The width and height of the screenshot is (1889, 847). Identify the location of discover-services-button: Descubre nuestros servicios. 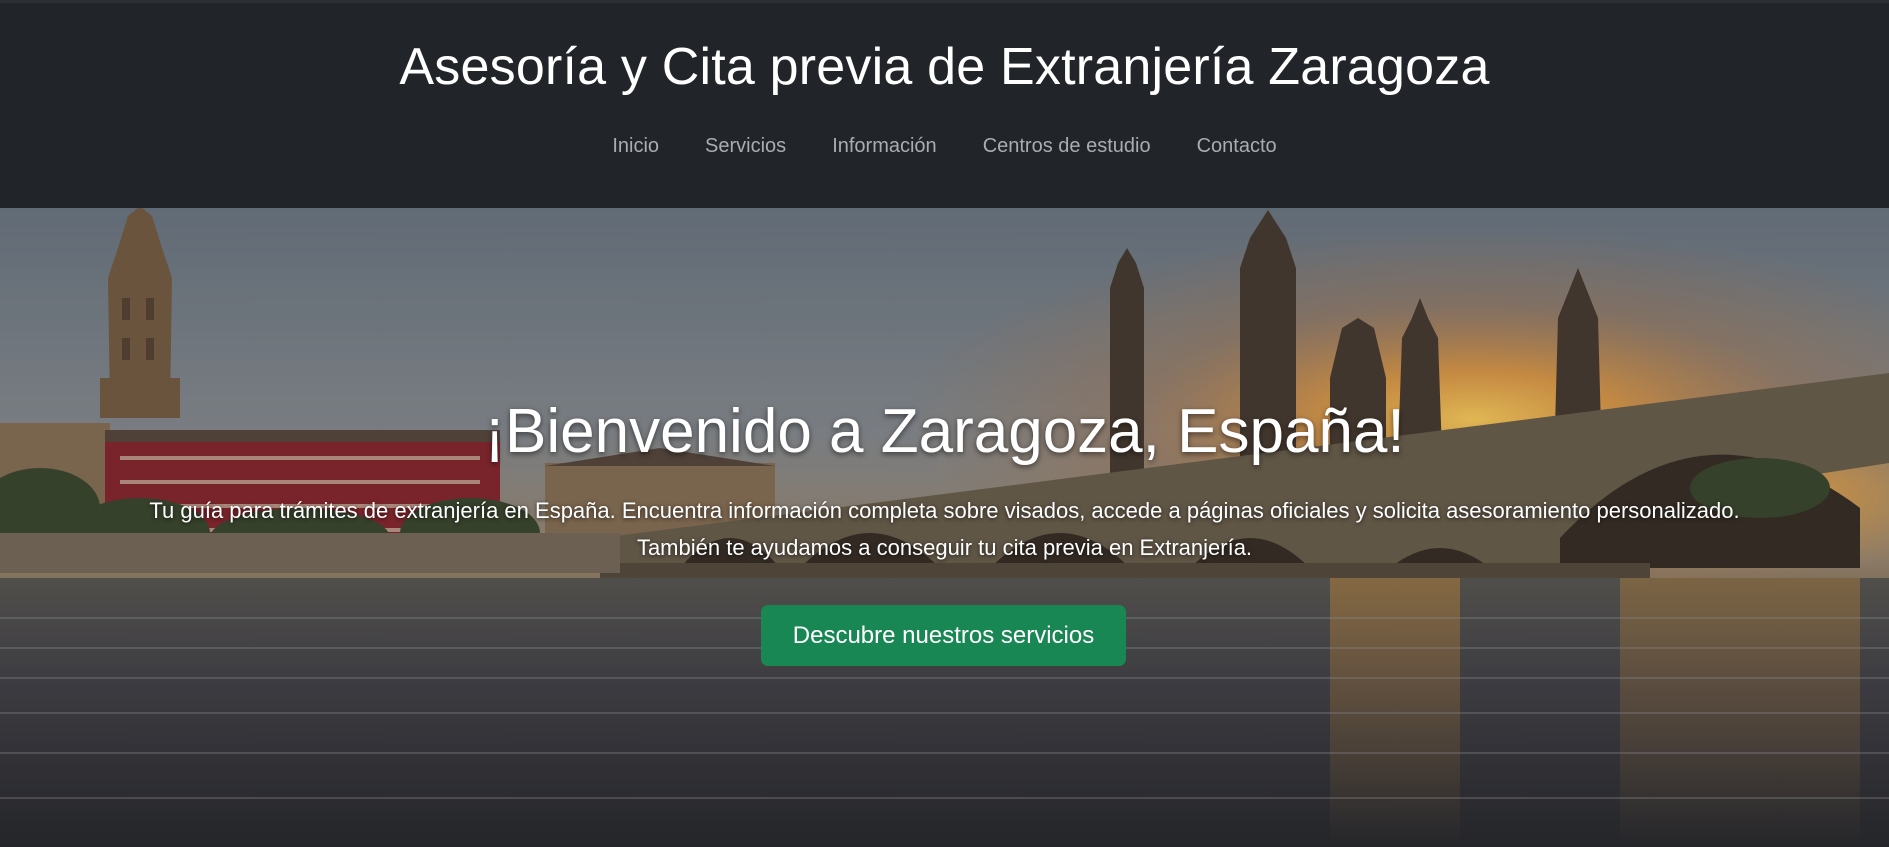
(943, 635).